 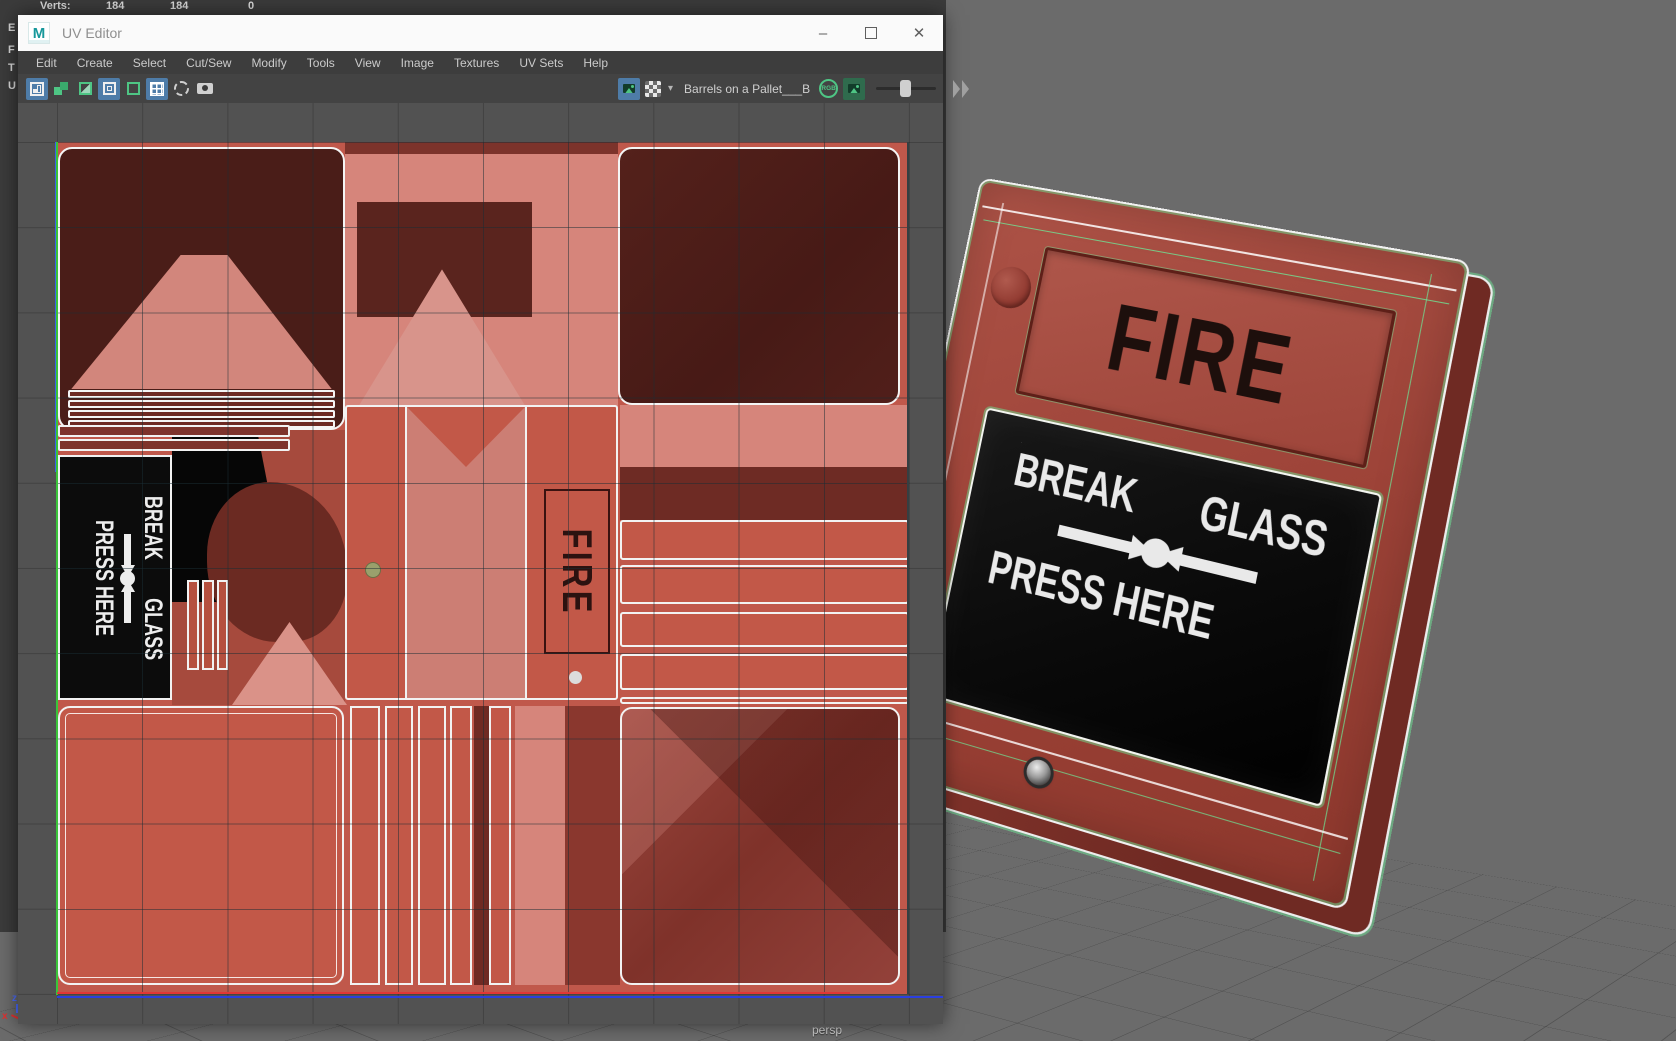 I want to click on image-icon, so click(x=854, y=88).